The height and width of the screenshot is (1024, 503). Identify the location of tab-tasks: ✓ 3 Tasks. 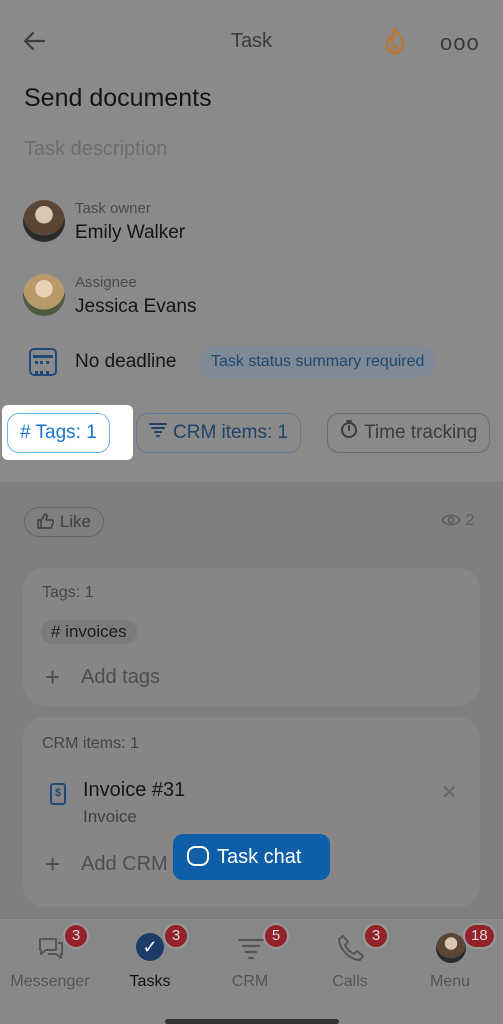
(150, 959).